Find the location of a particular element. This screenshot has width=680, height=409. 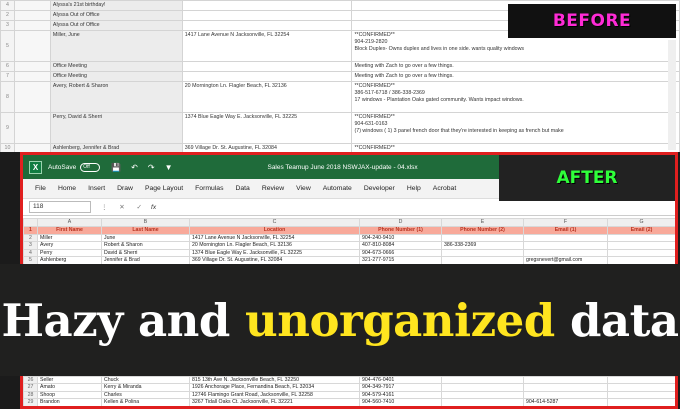

cell: Shoop is located at coordinates (69, 395).